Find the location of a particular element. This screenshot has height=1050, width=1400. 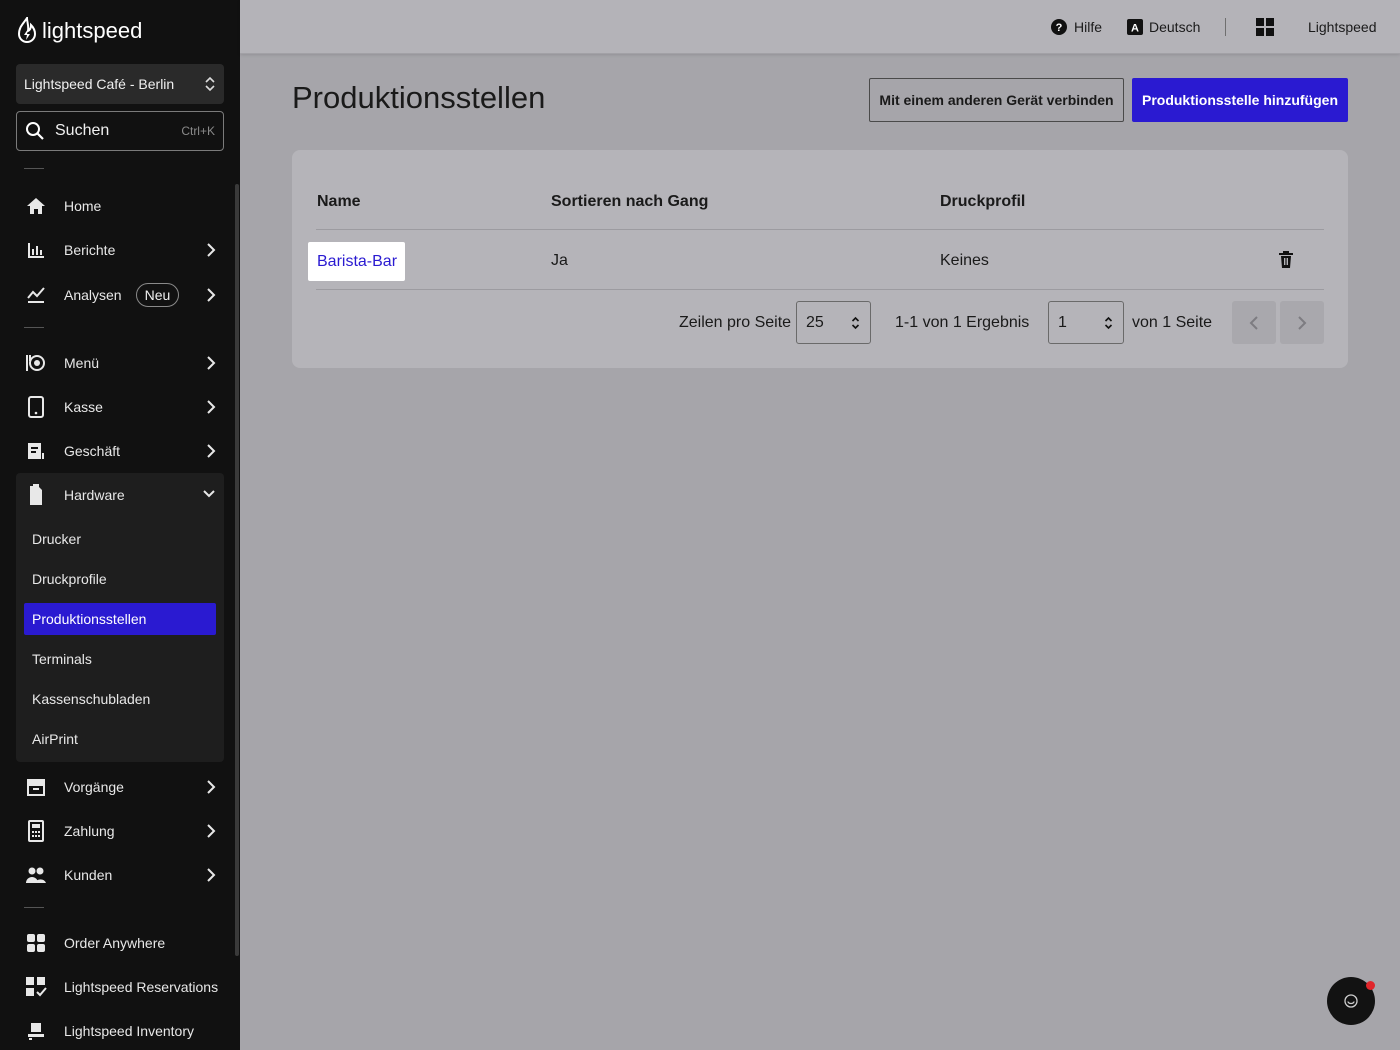

sidebar-item-zahlung: Zahlung is located at coordinates (120, 831).